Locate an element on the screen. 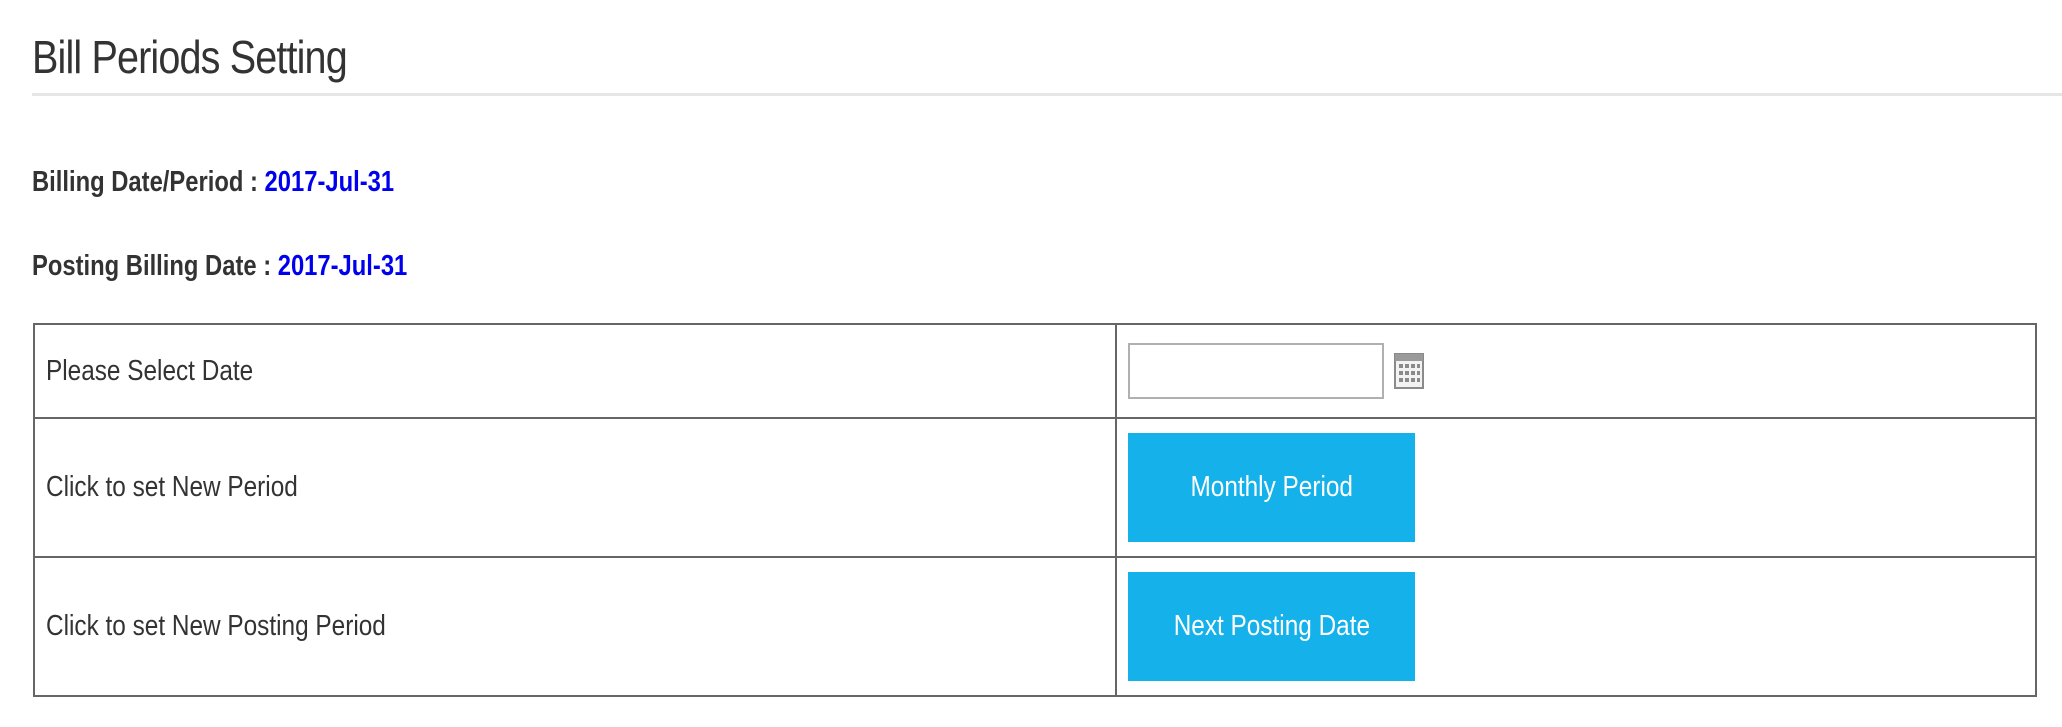 This screenshot has width=2062, height=727. monthly-period-button-label: Monthly Period is located at coordinates (1271, 487).